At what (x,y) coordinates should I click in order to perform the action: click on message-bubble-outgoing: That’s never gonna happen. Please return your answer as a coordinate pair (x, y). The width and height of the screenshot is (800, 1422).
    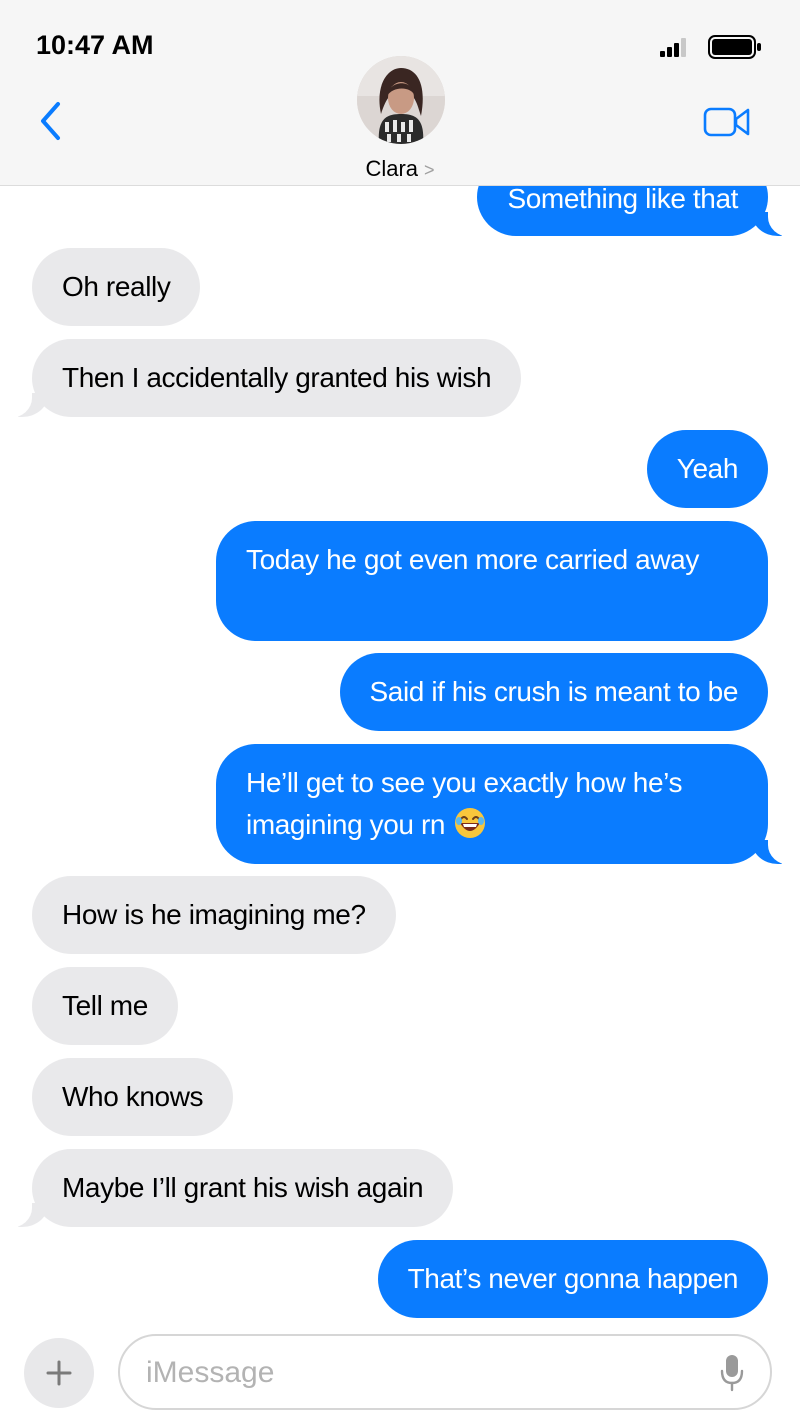
    Looking at the image, I should click on (572, 1279).